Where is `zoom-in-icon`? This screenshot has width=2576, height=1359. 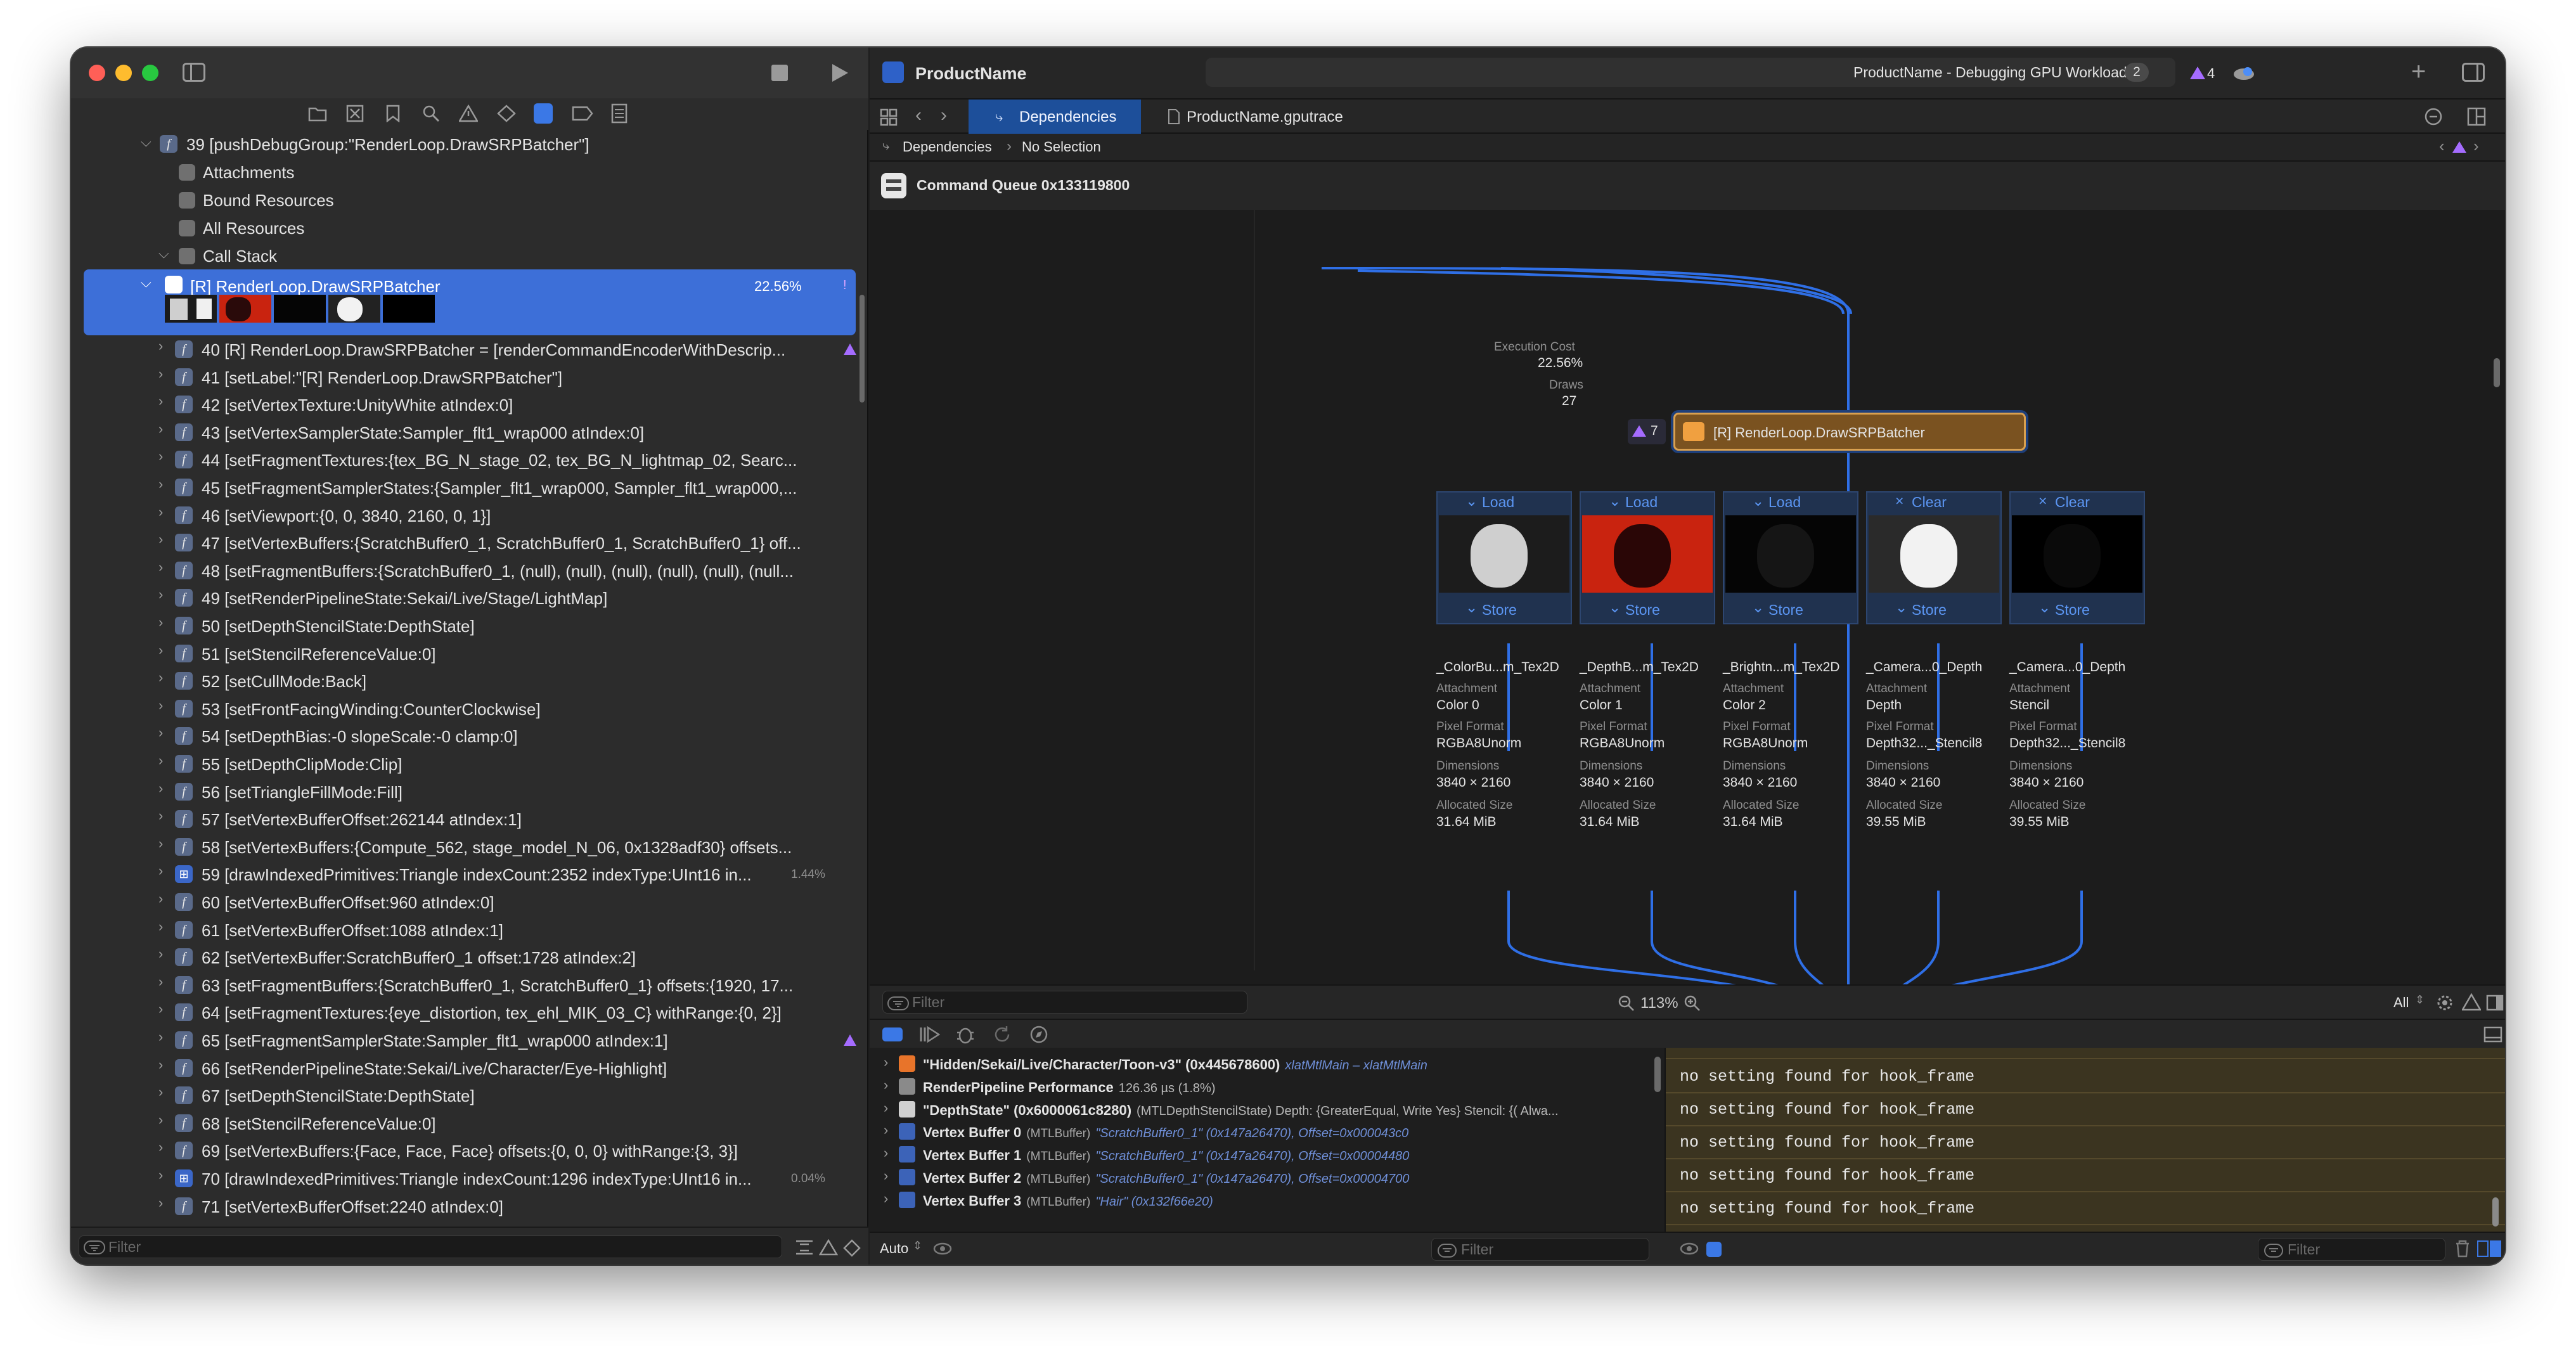 zoom-in-icon is located at coordinates (1692, 1004).